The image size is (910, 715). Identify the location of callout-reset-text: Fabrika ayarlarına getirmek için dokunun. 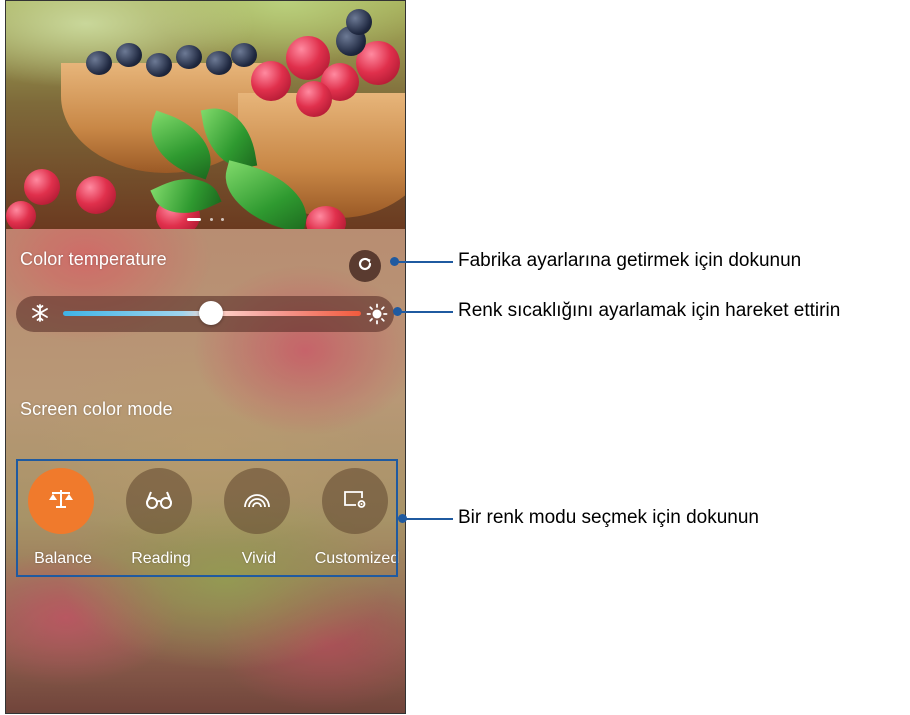
(630, 260).